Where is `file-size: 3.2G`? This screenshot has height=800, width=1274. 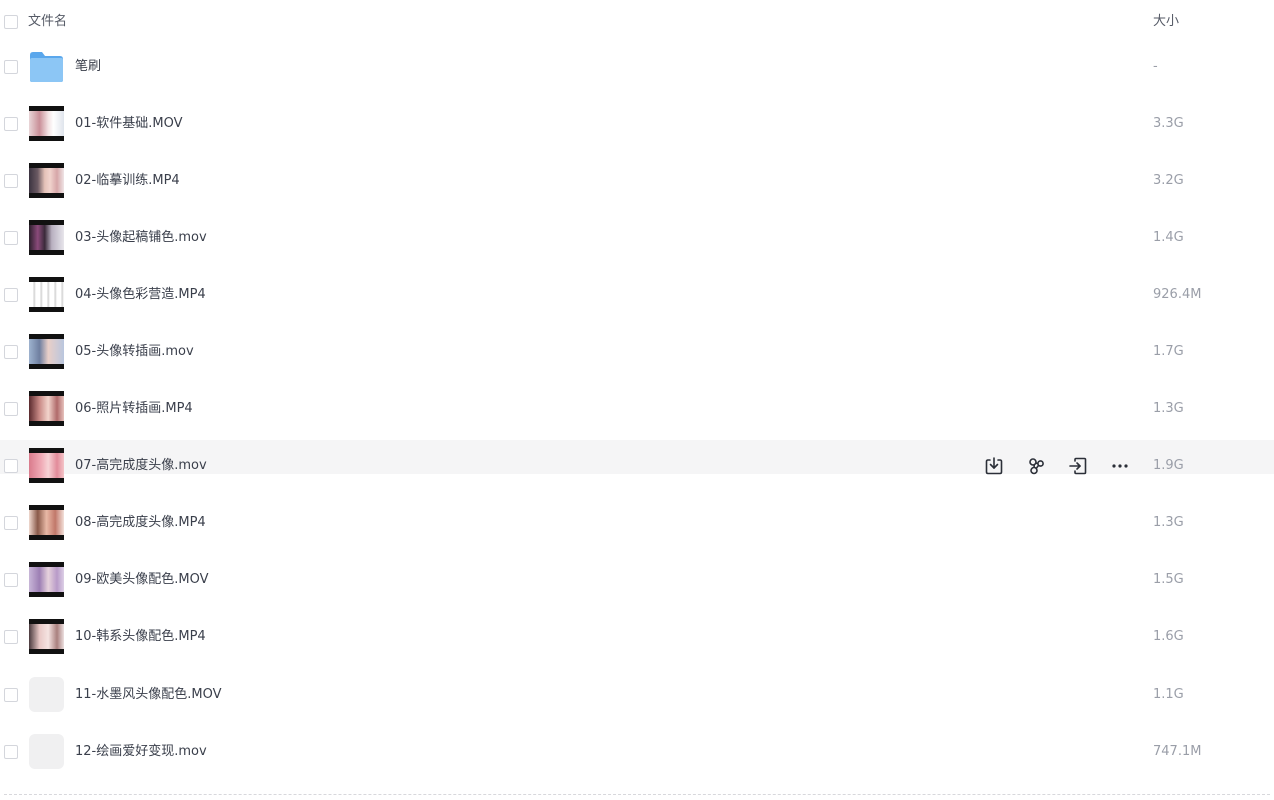 file-size: 3.2G is located at coordinates (1168, 180).